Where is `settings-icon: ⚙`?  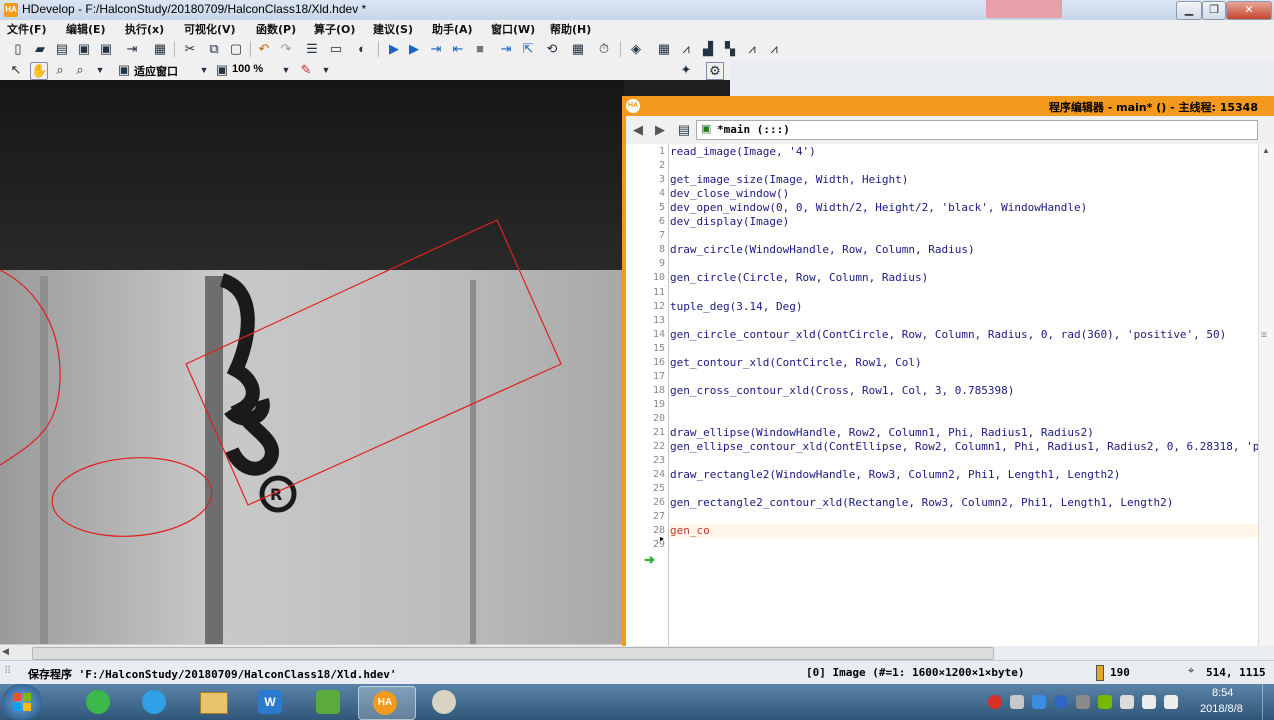
settings-icon: ⚙ is located at coordinates (715, 71).